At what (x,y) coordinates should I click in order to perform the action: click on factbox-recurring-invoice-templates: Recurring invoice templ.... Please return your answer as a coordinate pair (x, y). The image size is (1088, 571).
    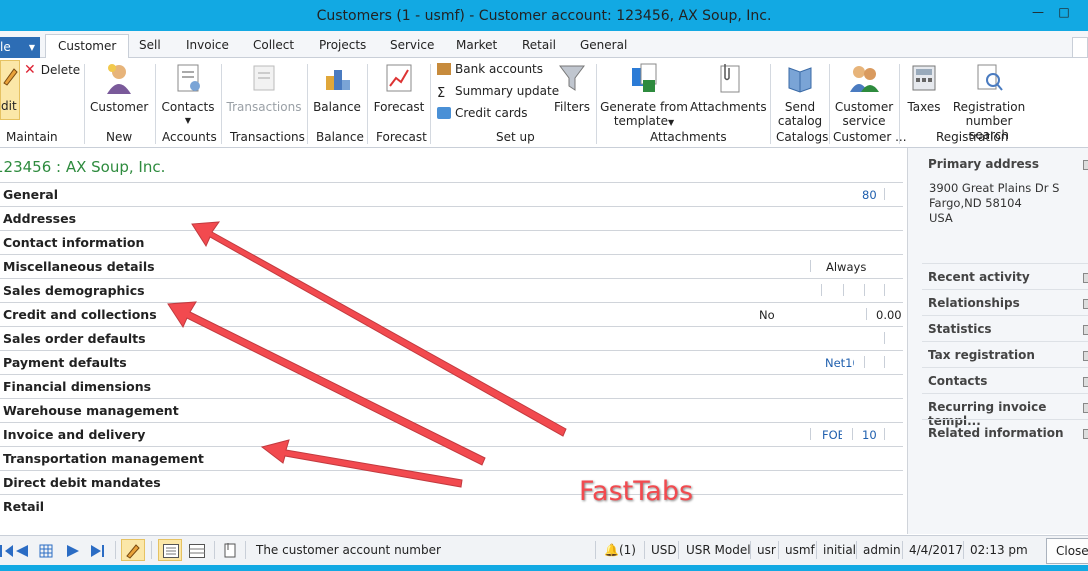
    Looking at the image, I should click on (1008, 414).